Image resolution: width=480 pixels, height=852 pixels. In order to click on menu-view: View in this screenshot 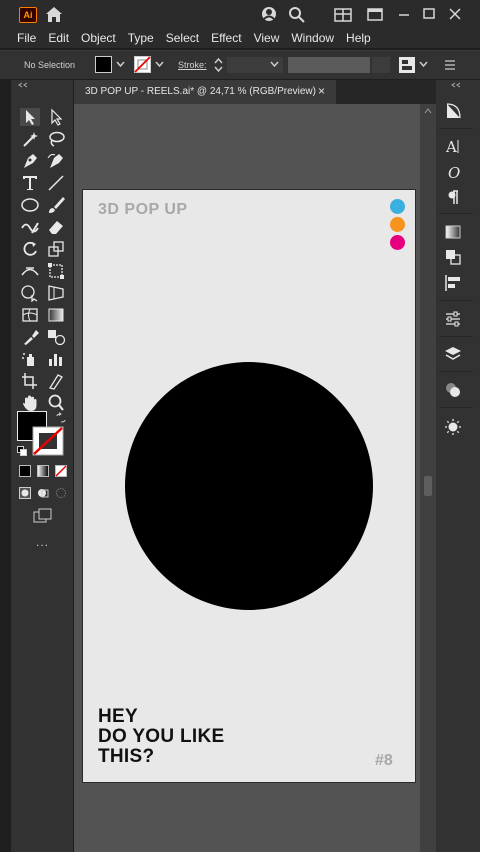, I will do `click(267, 38)`.